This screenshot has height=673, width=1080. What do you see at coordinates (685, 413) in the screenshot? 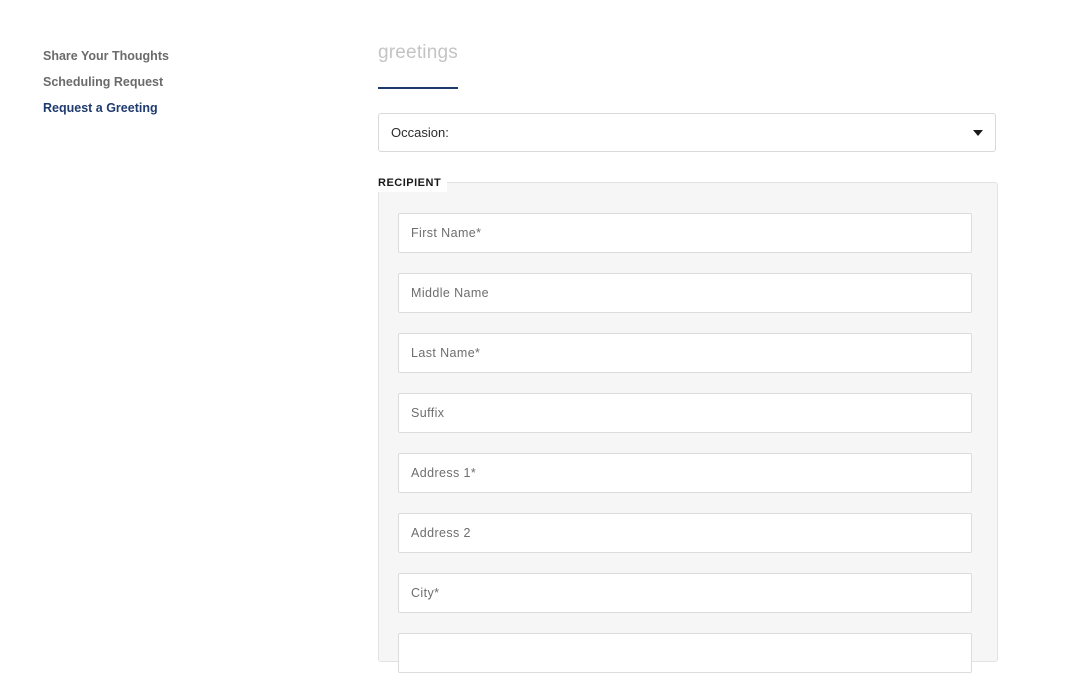
I see `suffix-field` at bounding box center [685, 413].